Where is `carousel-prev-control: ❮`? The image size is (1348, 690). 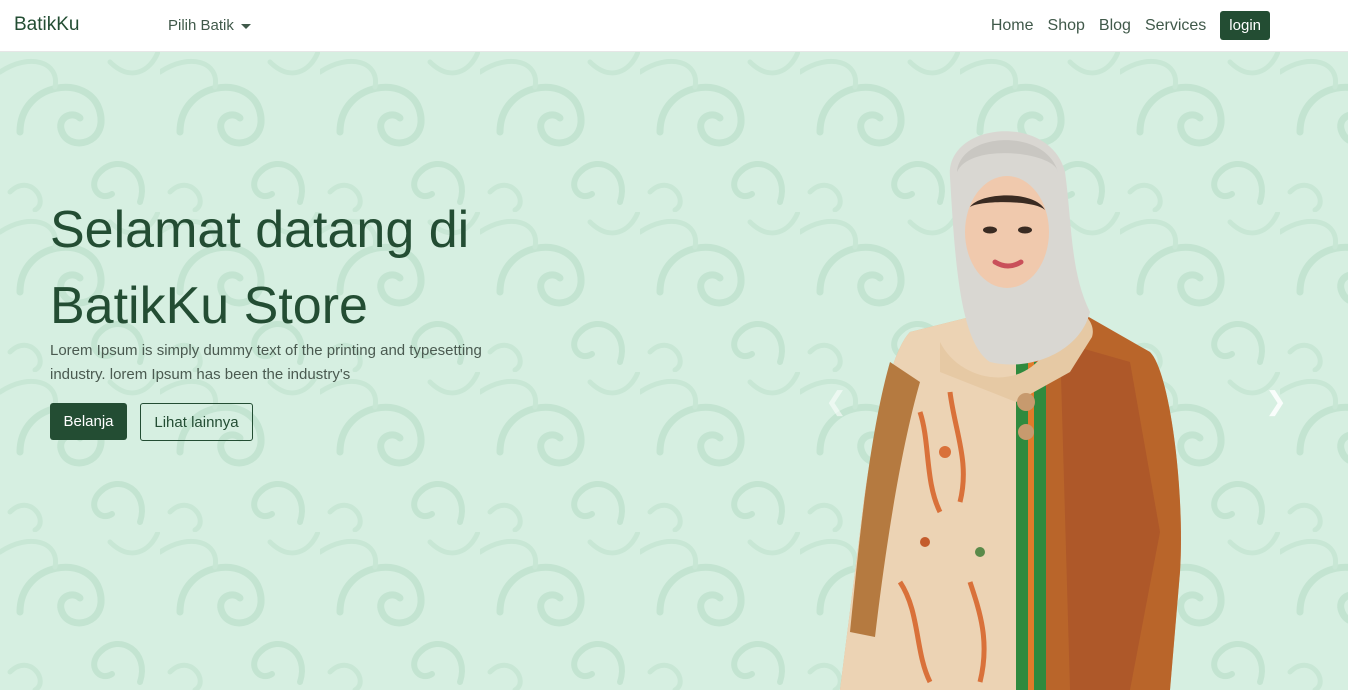 carousel-prev-control: ❮ is located at coordinates (836, 402).